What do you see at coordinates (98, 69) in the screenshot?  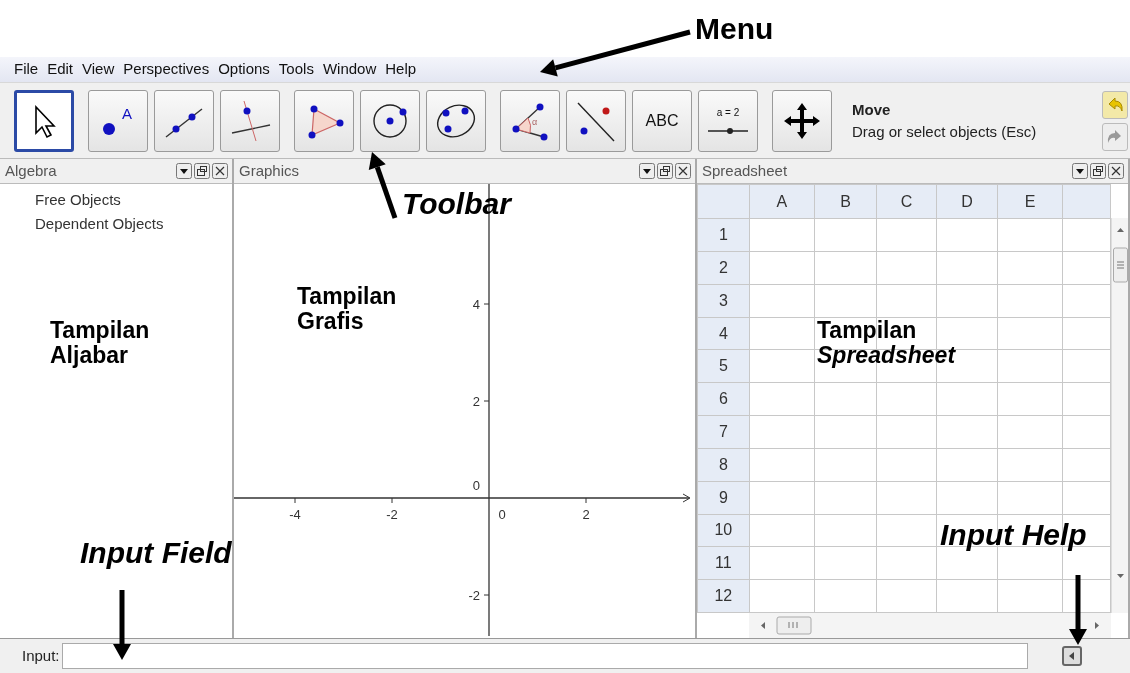 I see `menu-item: View` at bounding box center [98, 69].